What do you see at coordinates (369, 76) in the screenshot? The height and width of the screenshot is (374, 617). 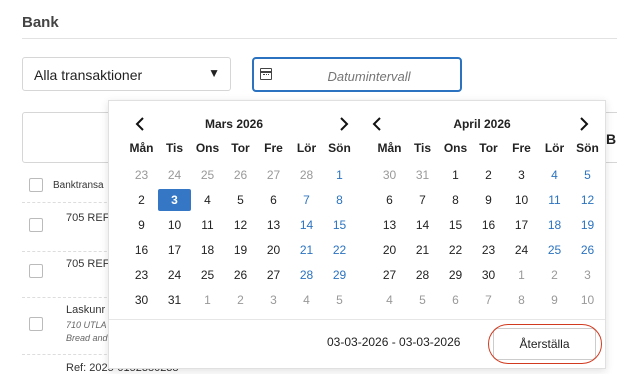 I see `date-range-input` at bounding box center [369, 76].